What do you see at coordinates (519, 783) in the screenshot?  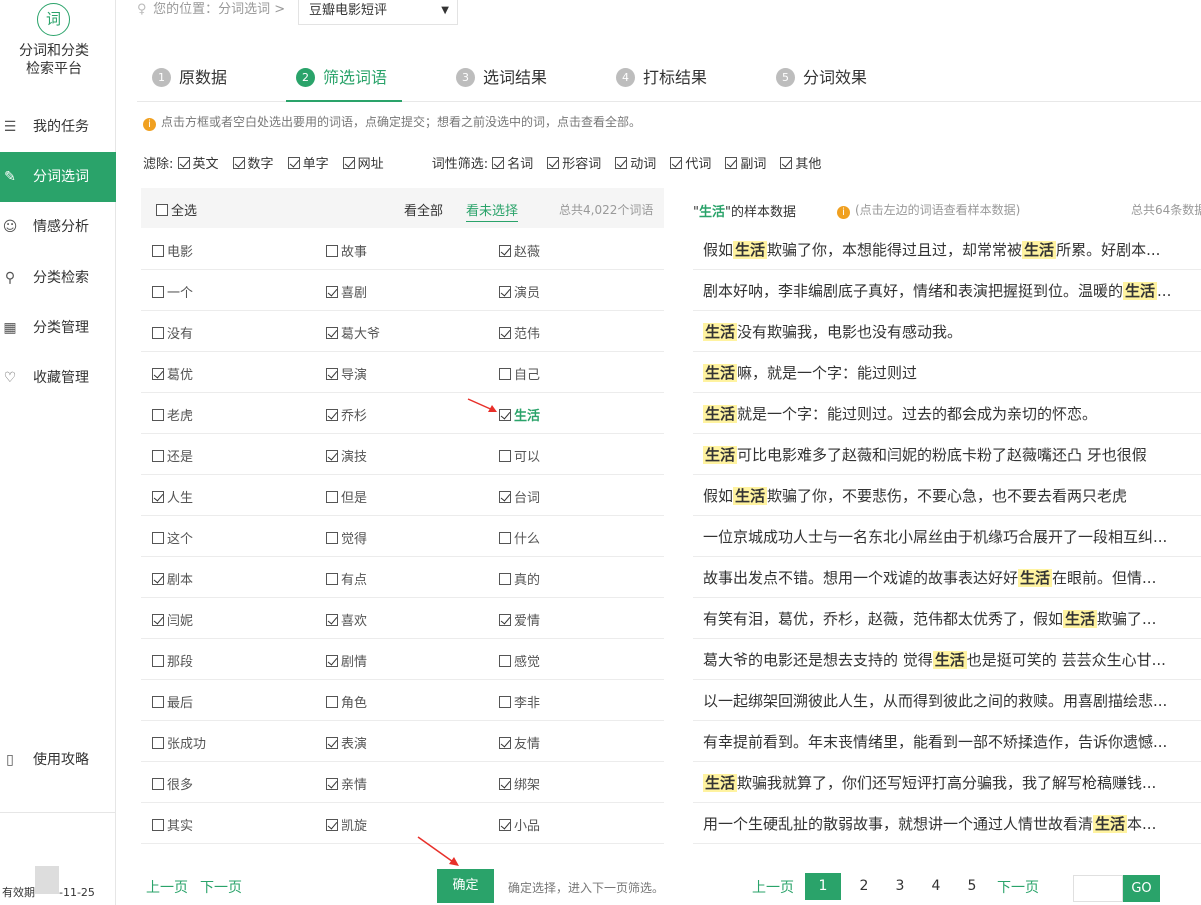 I see `word-cell: 绑架` at bounding box center [519, 783].